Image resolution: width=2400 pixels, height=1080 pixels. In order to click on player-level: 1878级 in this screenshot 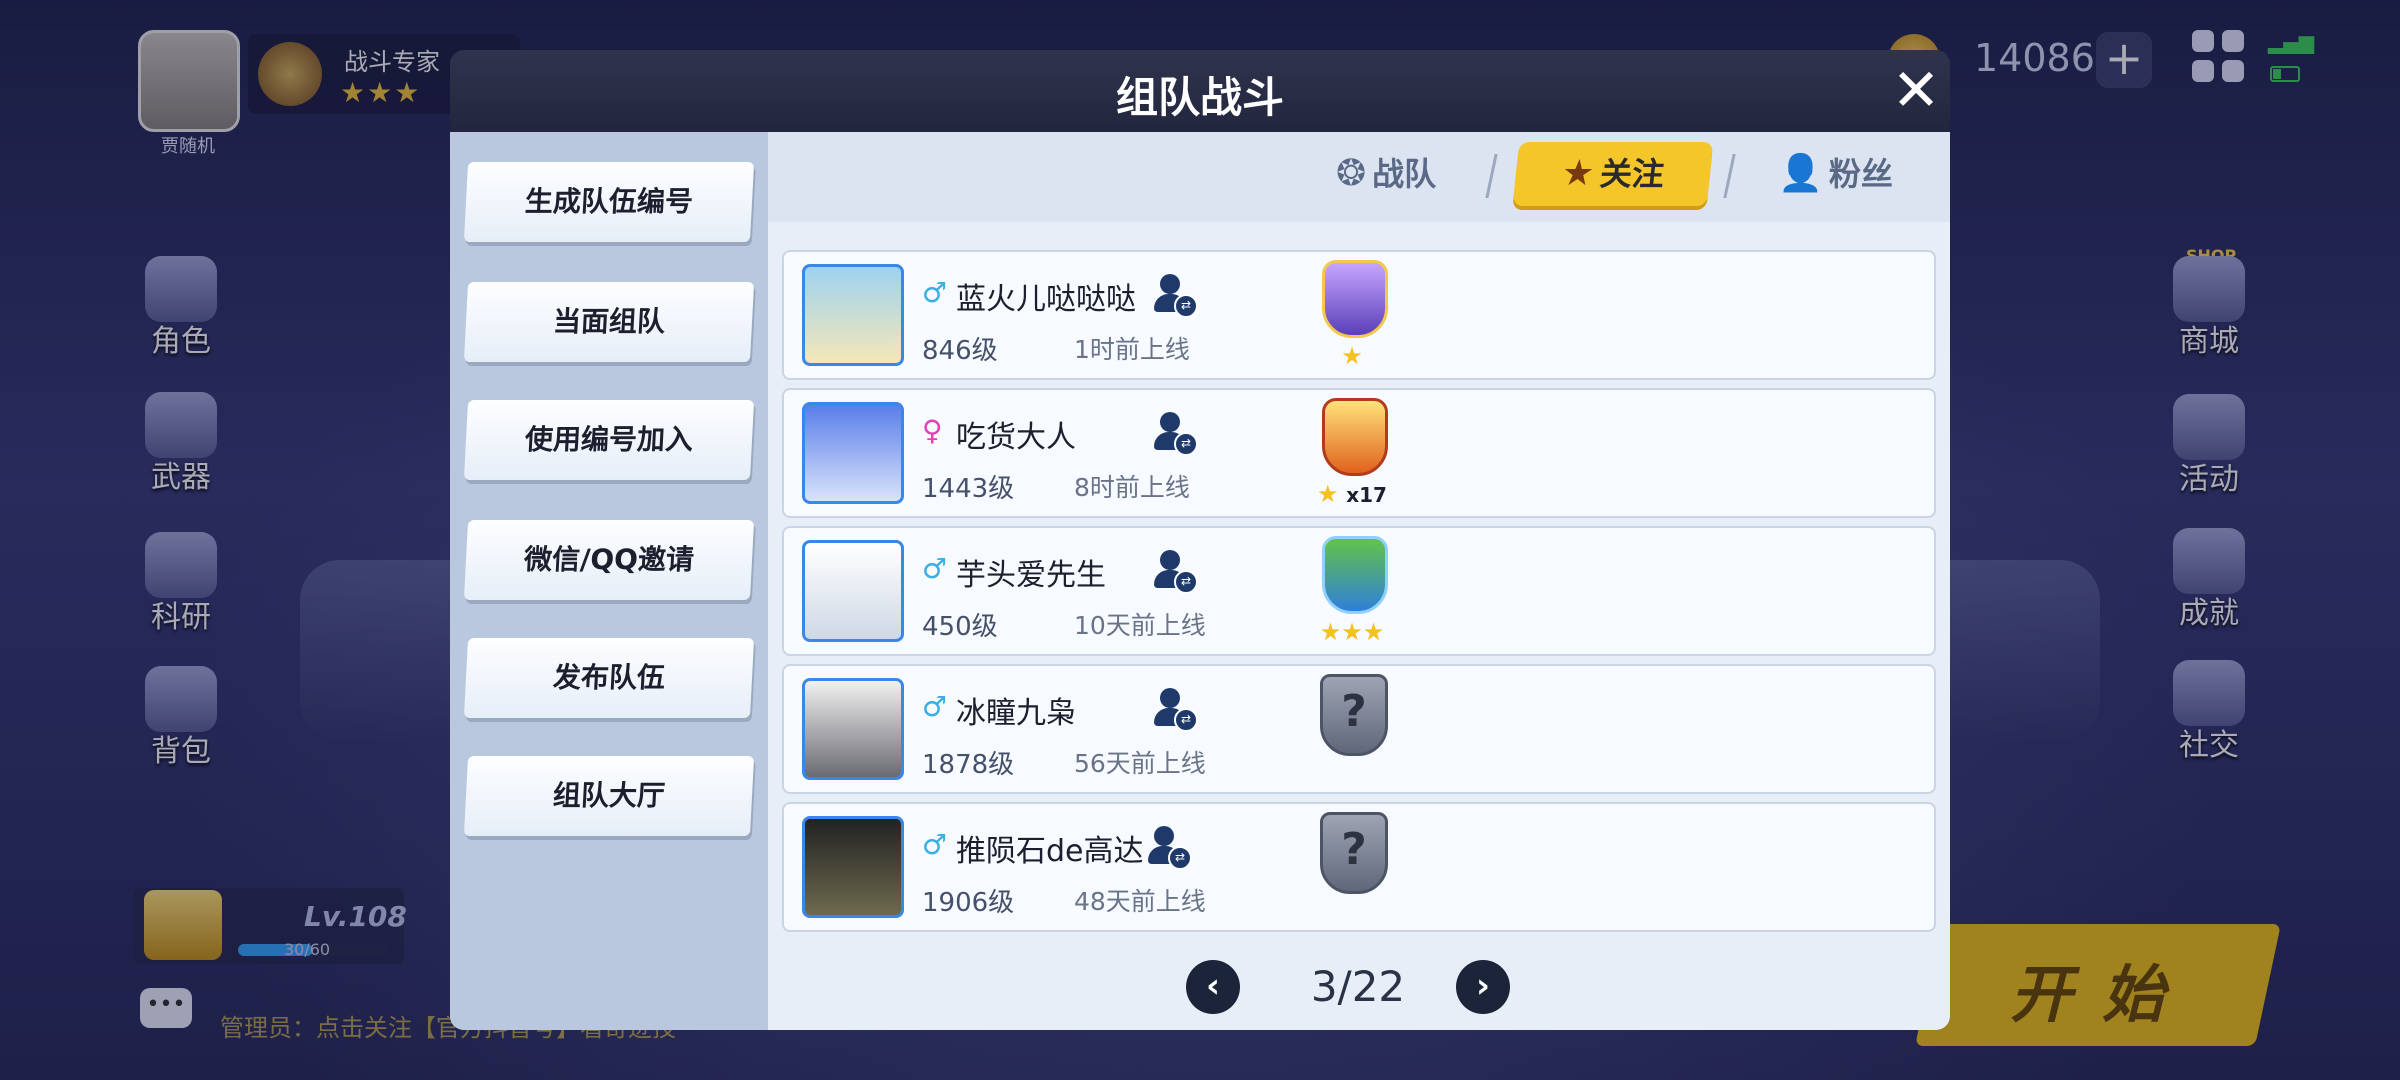, I will do `click(968, 765)`.